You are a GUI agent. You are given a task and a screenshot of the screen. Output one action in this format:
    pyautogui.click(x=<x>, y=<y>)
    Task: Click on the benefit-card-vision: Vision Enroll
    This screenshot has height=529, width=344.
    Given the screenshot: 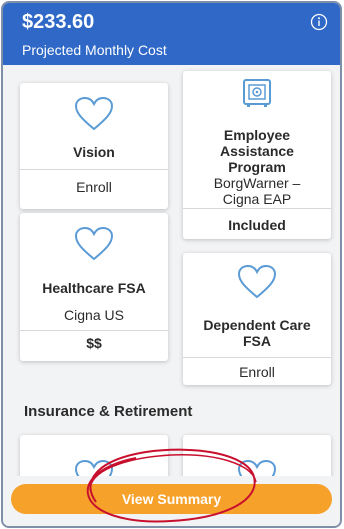 What is the action you would take?
    pyautogui.click(x=94, y=146)
    